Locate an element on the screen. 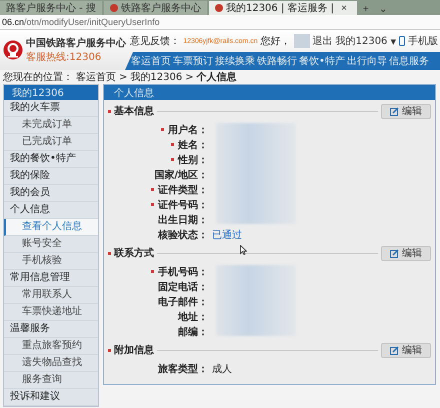 The height and width of the screenshot is (408, 440). sidebar-item: 服务查询 is located at coordinates (51, 380).